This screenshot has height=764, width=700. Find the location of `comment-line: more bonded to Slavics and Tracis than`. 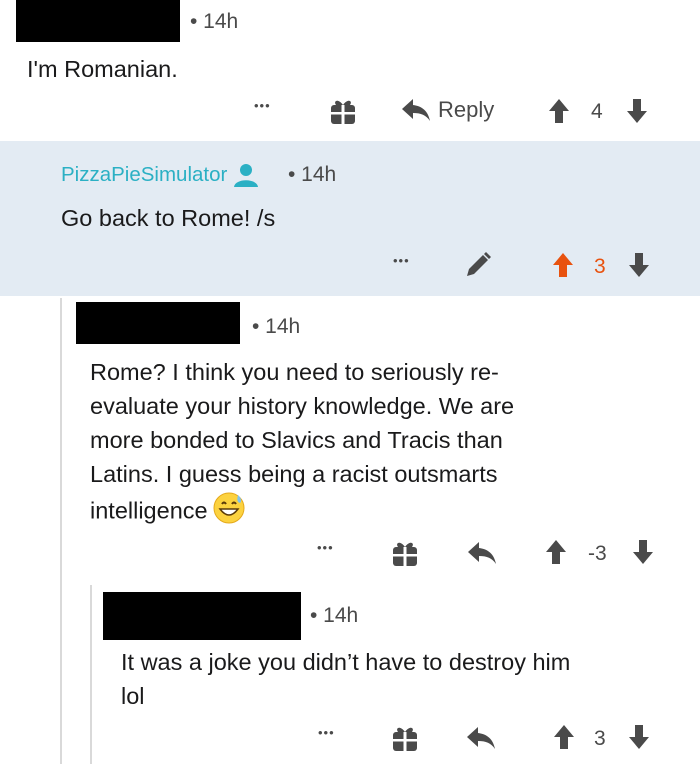

comment-line: more bonded to Slavics and Tracis than is located at coordinates (296, 440).